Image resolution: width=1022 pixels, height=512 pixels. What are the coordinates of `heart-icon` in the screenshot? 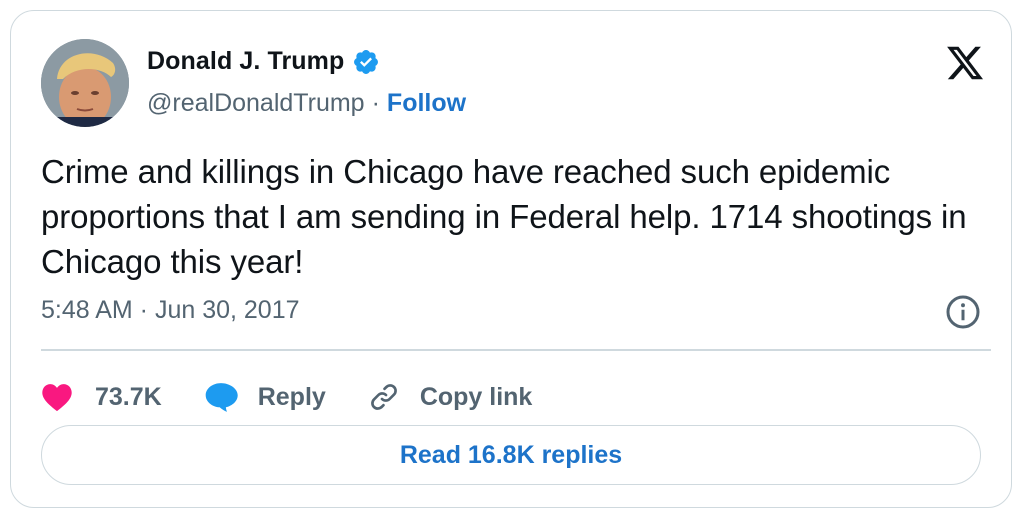 It's located at (57, 398).